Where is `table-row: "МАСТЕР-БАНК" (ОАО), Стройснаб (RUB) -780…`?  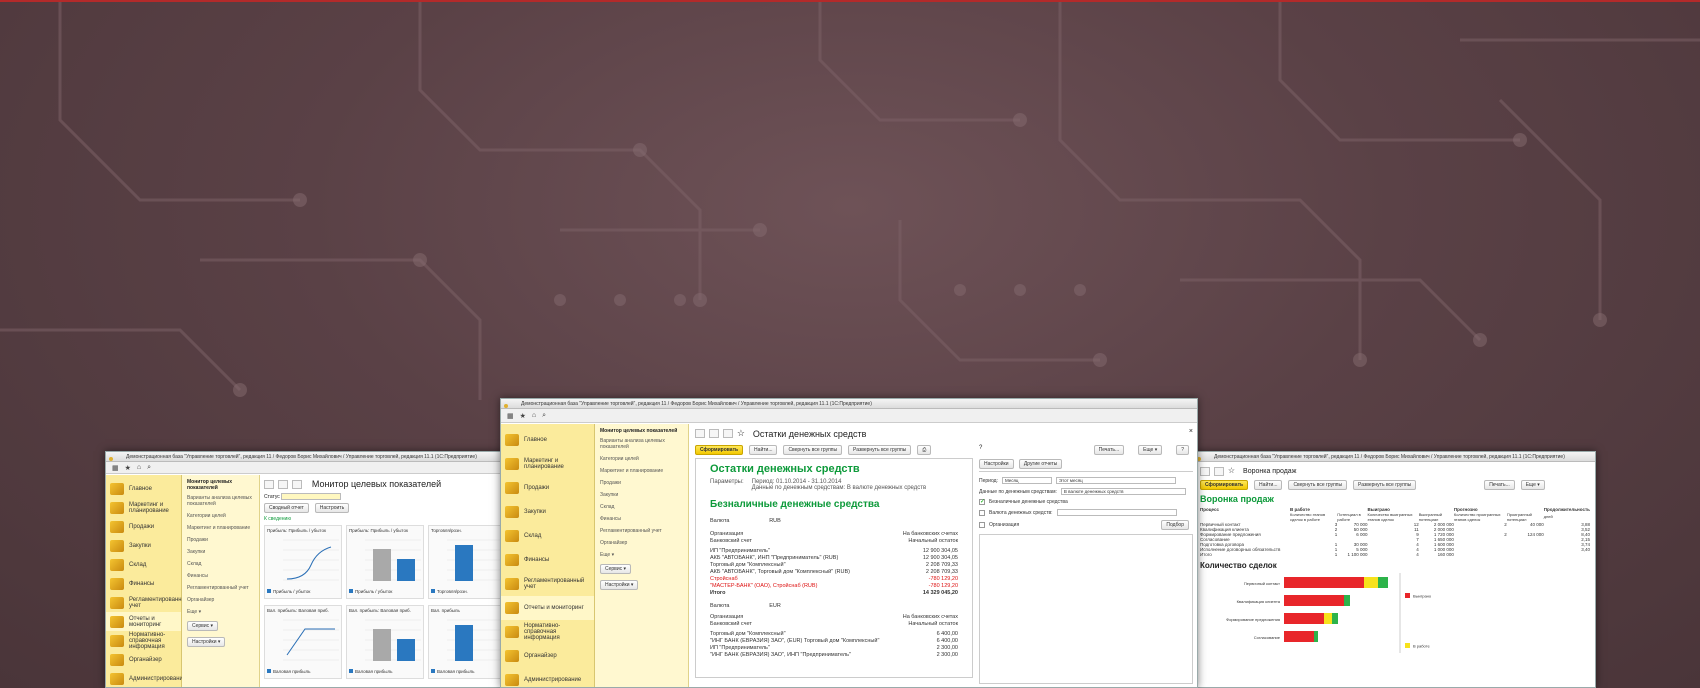
table-row: "МАСТЕР-БАНК" (ОАО), Стройснаб (RUB) -780… is located at coordinates (834, 586).